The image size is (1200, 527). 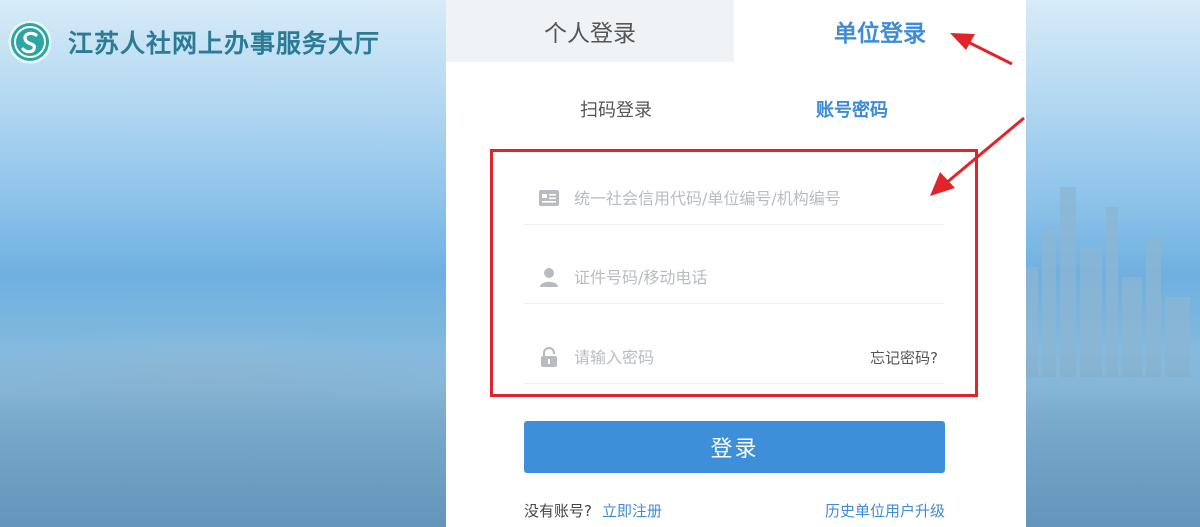 I want to click on site-title: 江苏人社网上办事服务大厅, so click(x=224, y=43).